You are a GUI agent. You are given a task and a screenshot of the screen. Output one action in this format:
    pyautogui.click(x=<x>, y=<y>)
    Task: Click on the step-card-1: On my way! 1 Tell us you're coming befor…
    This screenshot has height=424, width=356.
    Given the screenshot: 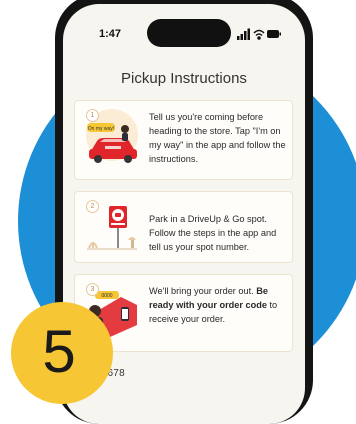 What is the action you would take?
    pyautogui.click(x=183, y=140)
    